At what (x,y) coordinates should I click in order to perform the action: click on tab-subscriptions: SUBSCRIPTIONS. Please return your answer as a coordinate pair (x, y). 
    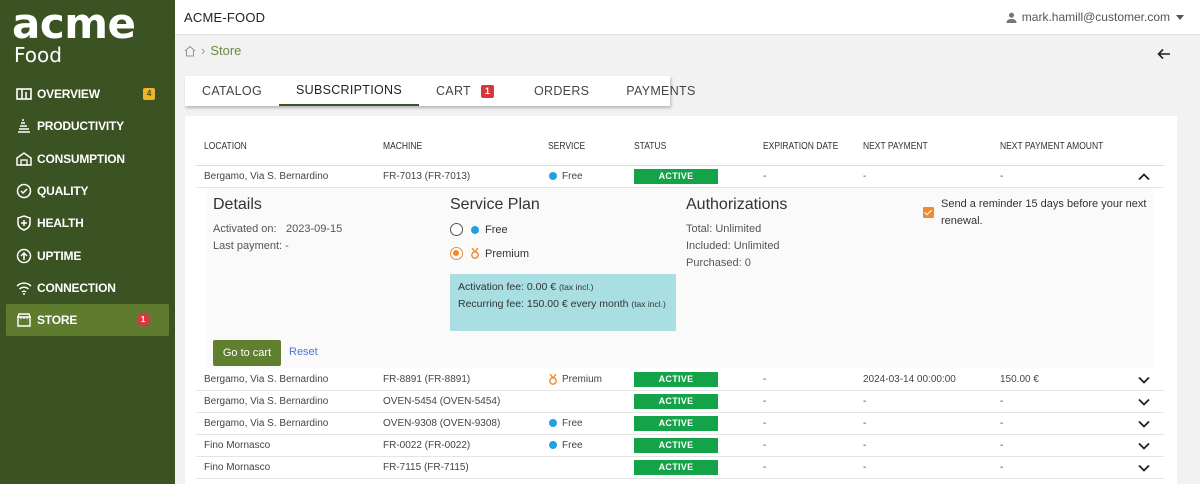
    Looking at the image, I should click on (348, 91).